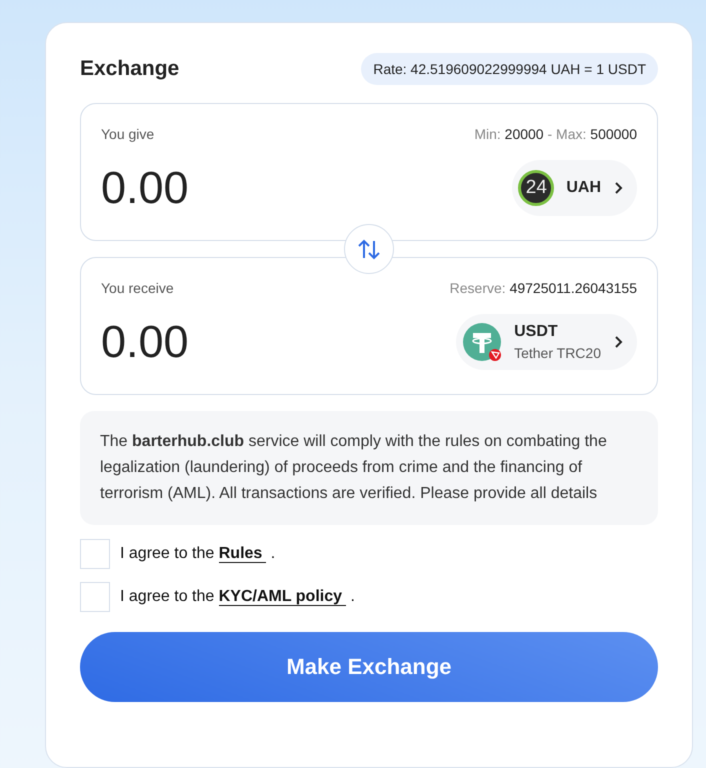  I want to click on limit-text: Min: 20000 - Max: 500000, so click(555, 134).